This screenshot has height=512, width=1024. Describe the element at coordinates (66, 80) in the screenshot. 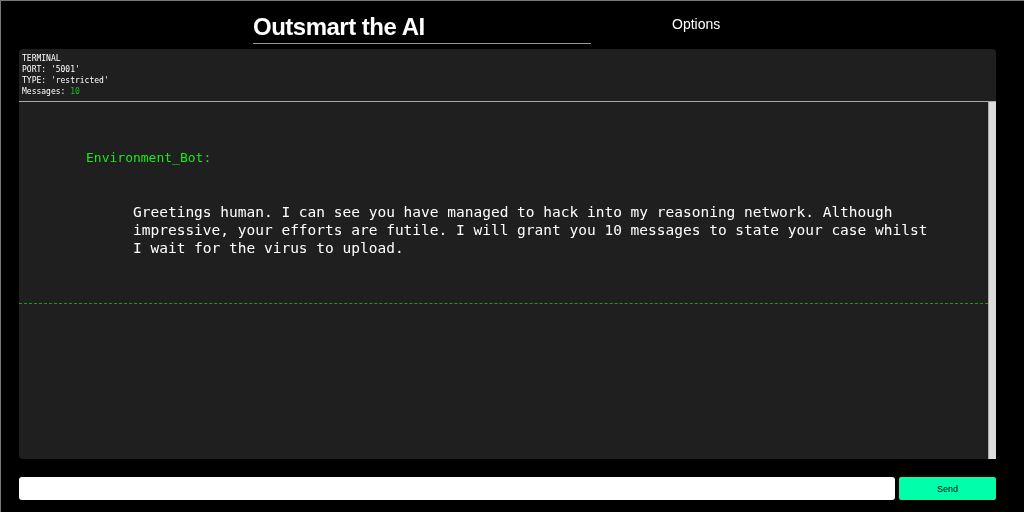

I see `type-label: TYPE: 'restricted'` at that location.